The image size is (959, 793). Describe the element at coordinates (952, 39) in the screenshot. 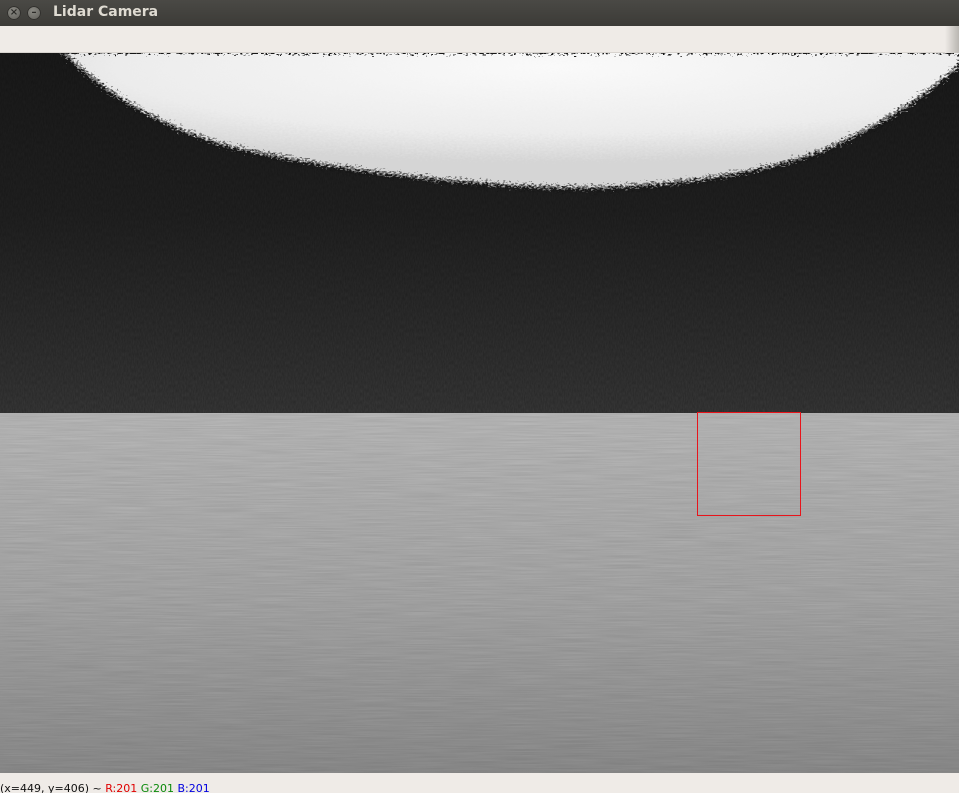

I see `toolbar-edge` at that location.